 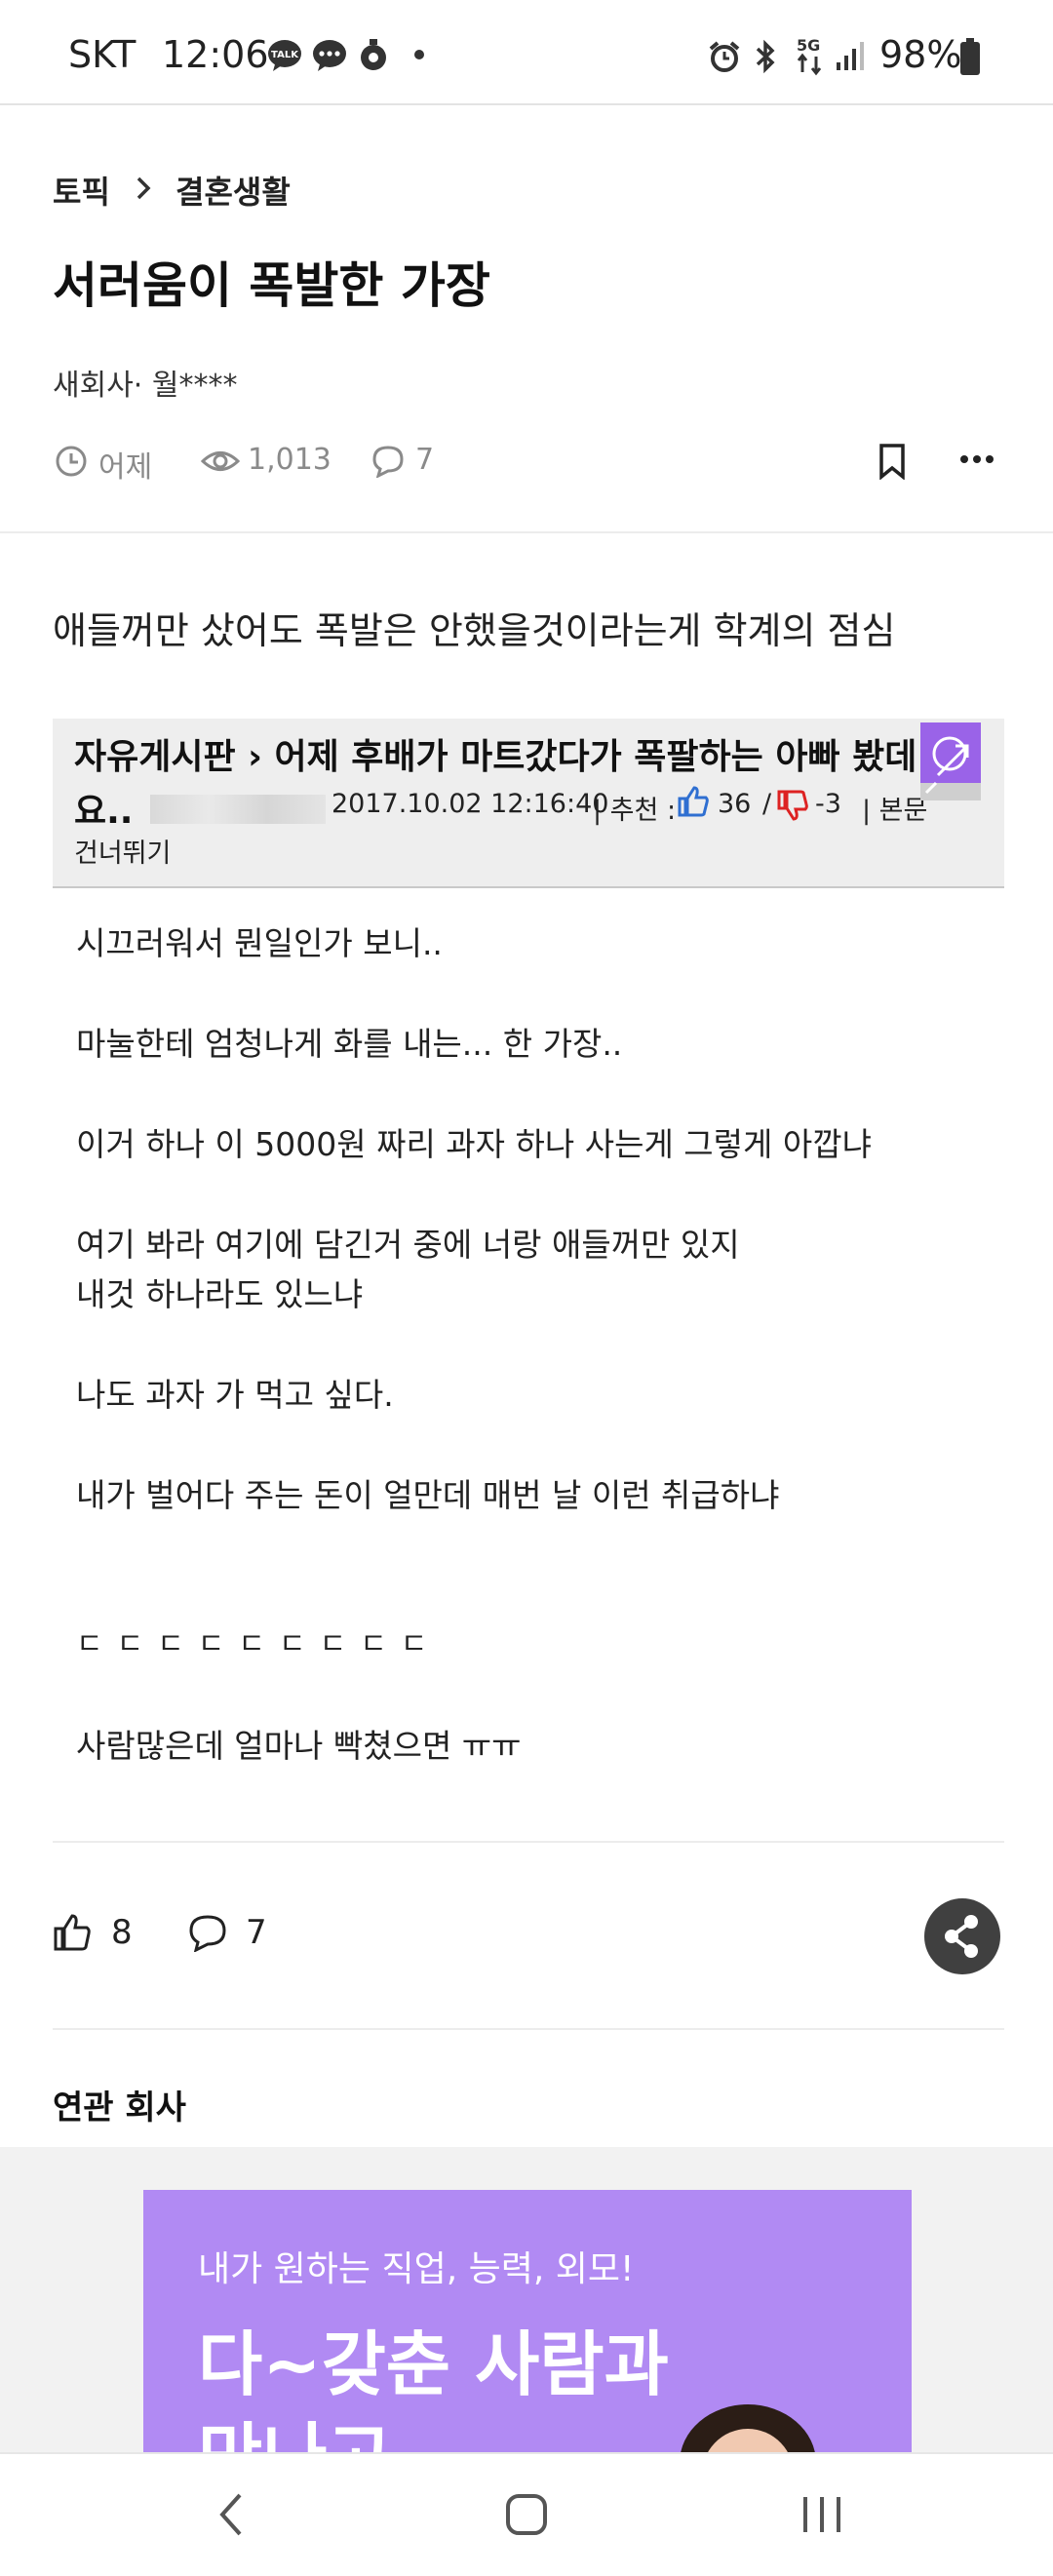 I want to click on views-eye-icon, so click(x=220, y=461).